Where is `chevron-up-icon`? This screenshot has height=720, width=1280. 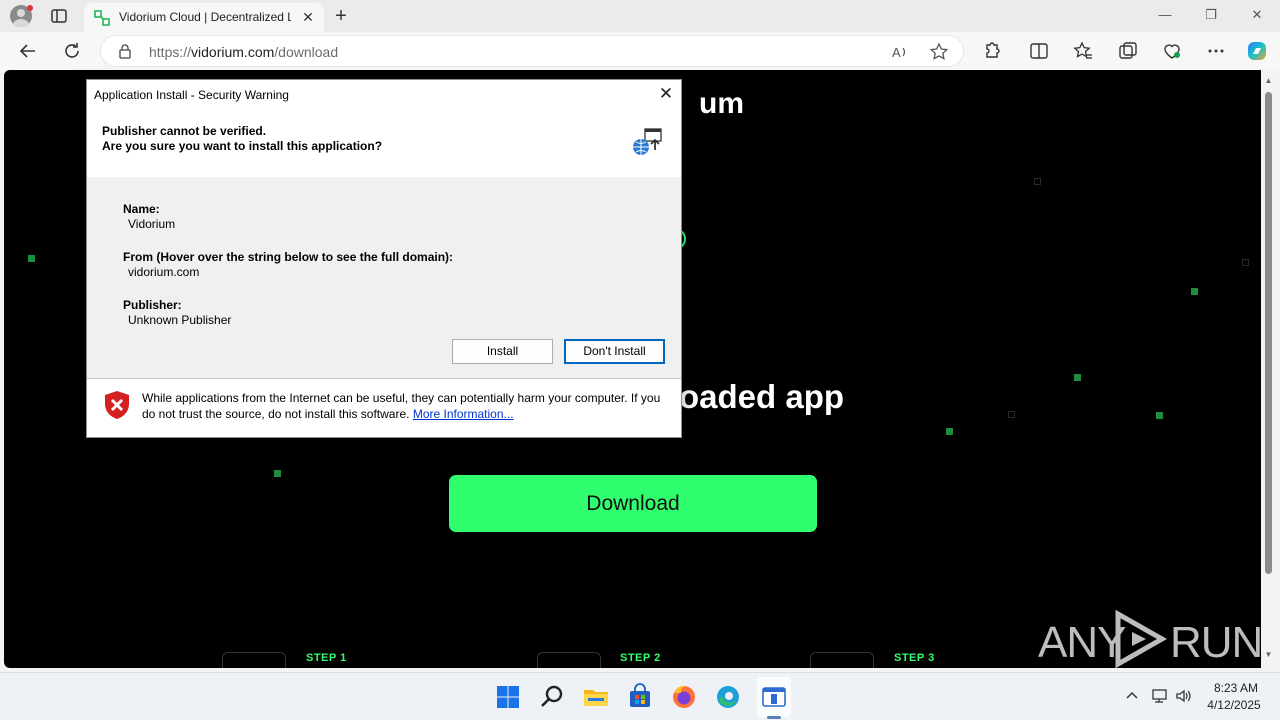
chevron-up-icon is located at coordinates (1132, 696).